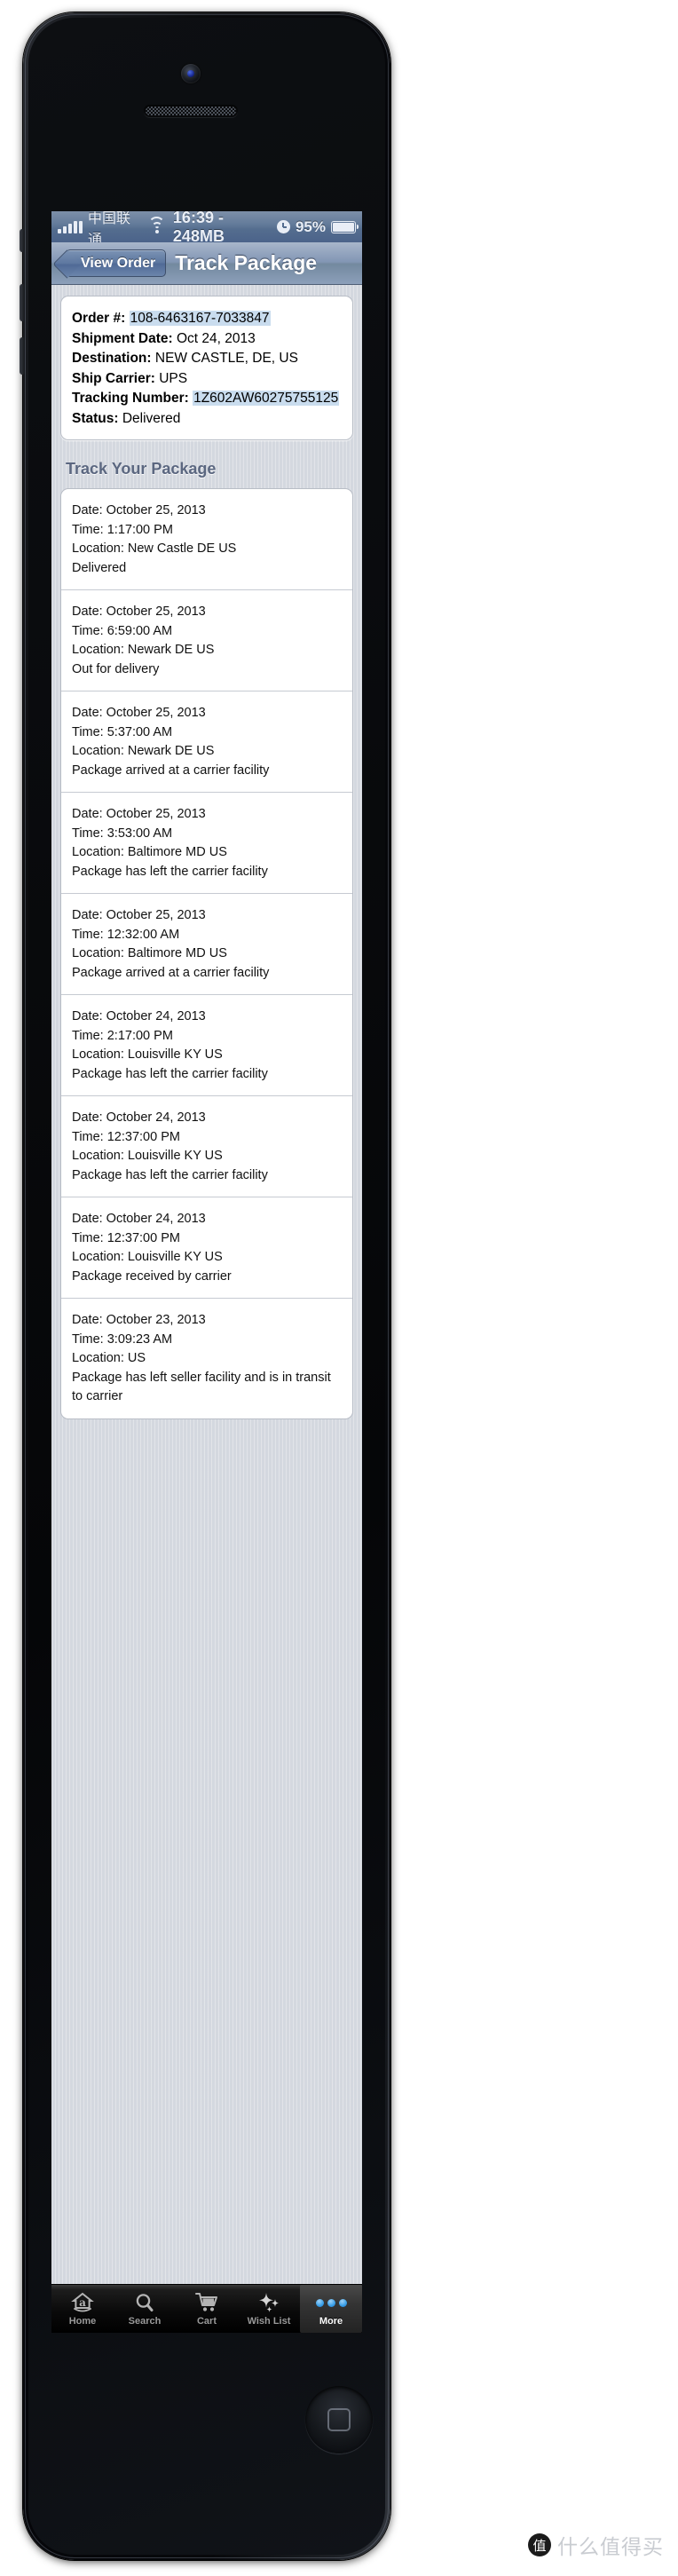  I want to click on tab-label: Home, so click(82, 2321).